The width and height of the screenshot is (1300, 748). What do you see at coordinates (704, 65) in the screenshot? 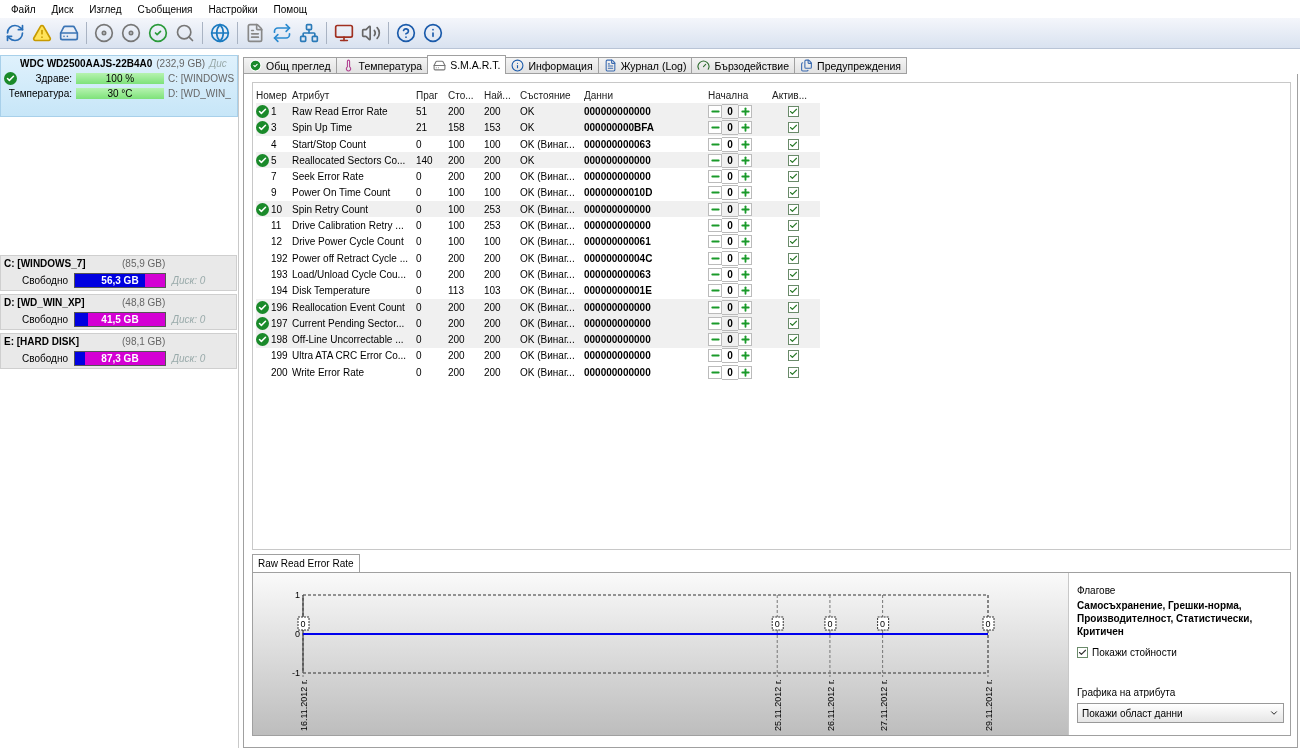
I see `gauge-icon` at bounding box center [704, 65].